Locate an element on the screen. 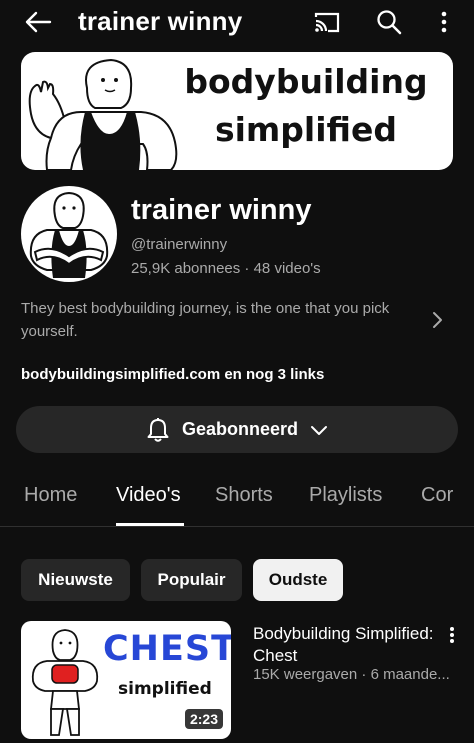  page-title: trainer winny is located at coordinates (160, 21).